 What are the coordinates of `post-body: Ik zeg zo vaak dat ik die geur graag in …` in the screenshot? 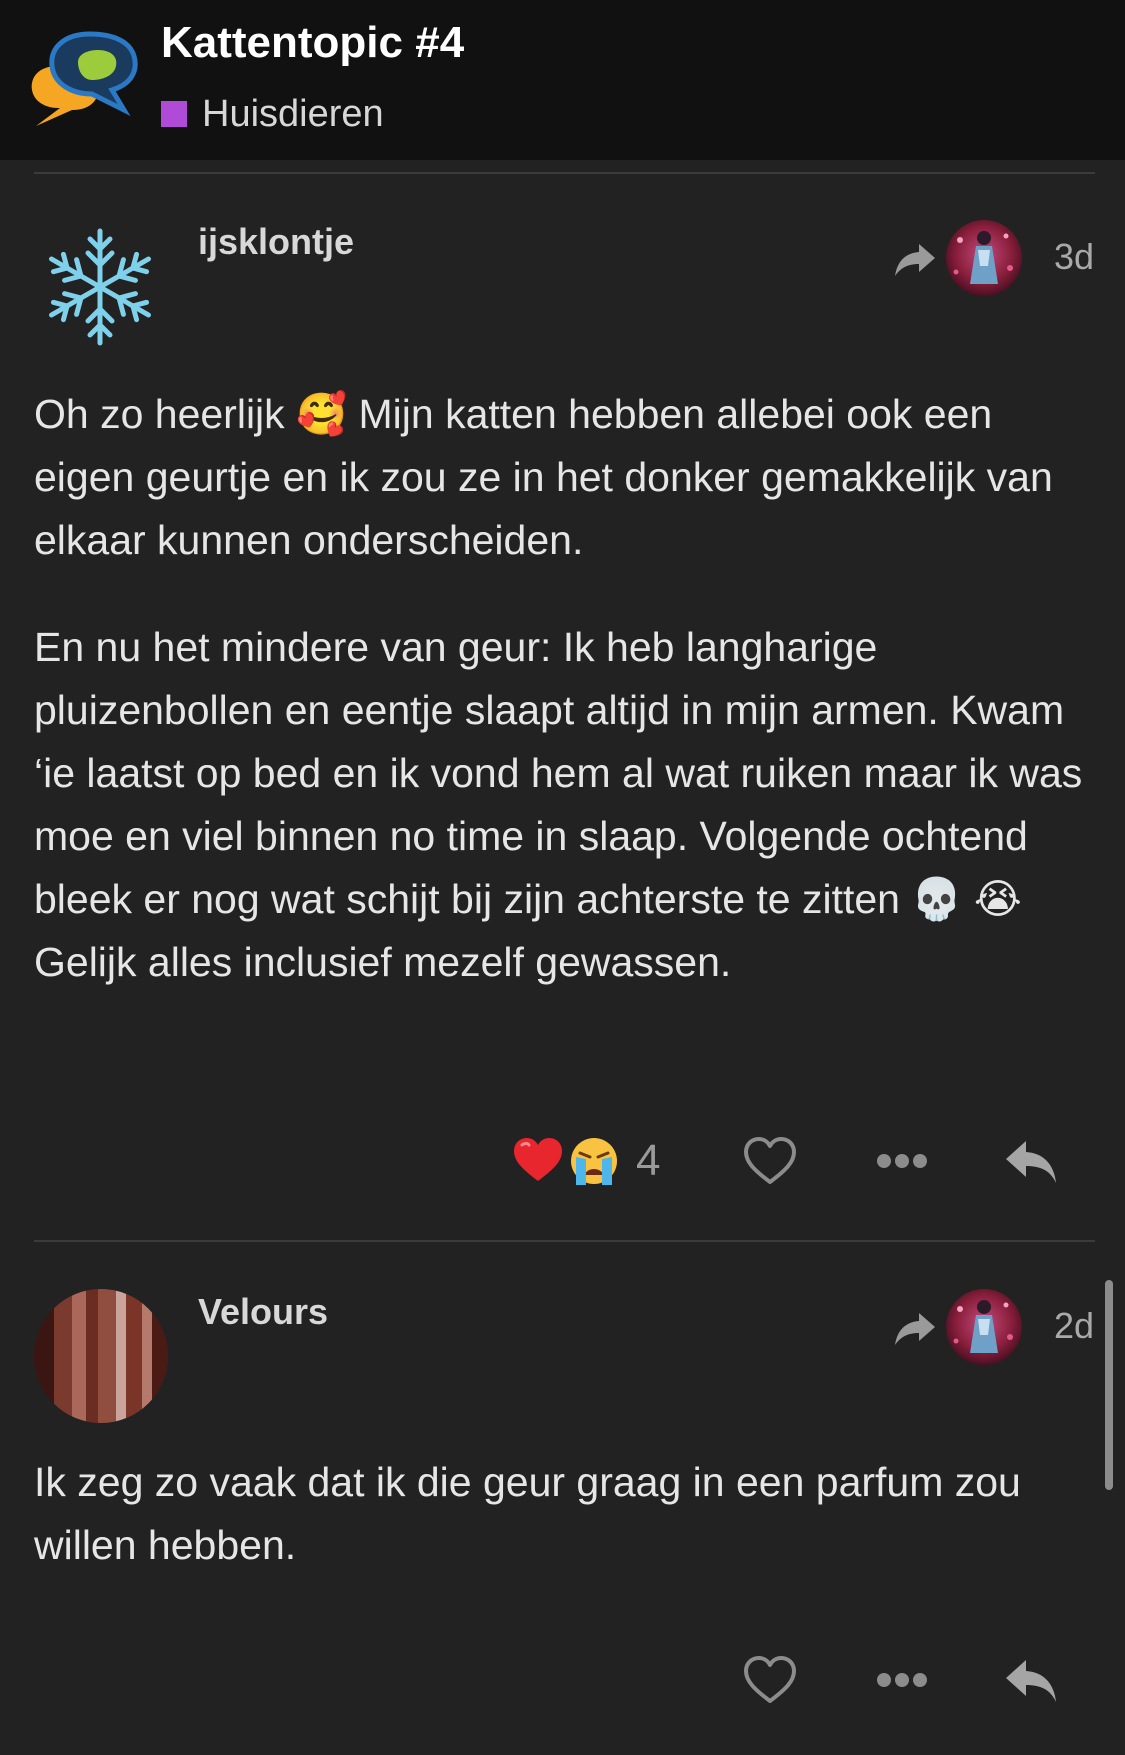 It's located at (564, 1514).